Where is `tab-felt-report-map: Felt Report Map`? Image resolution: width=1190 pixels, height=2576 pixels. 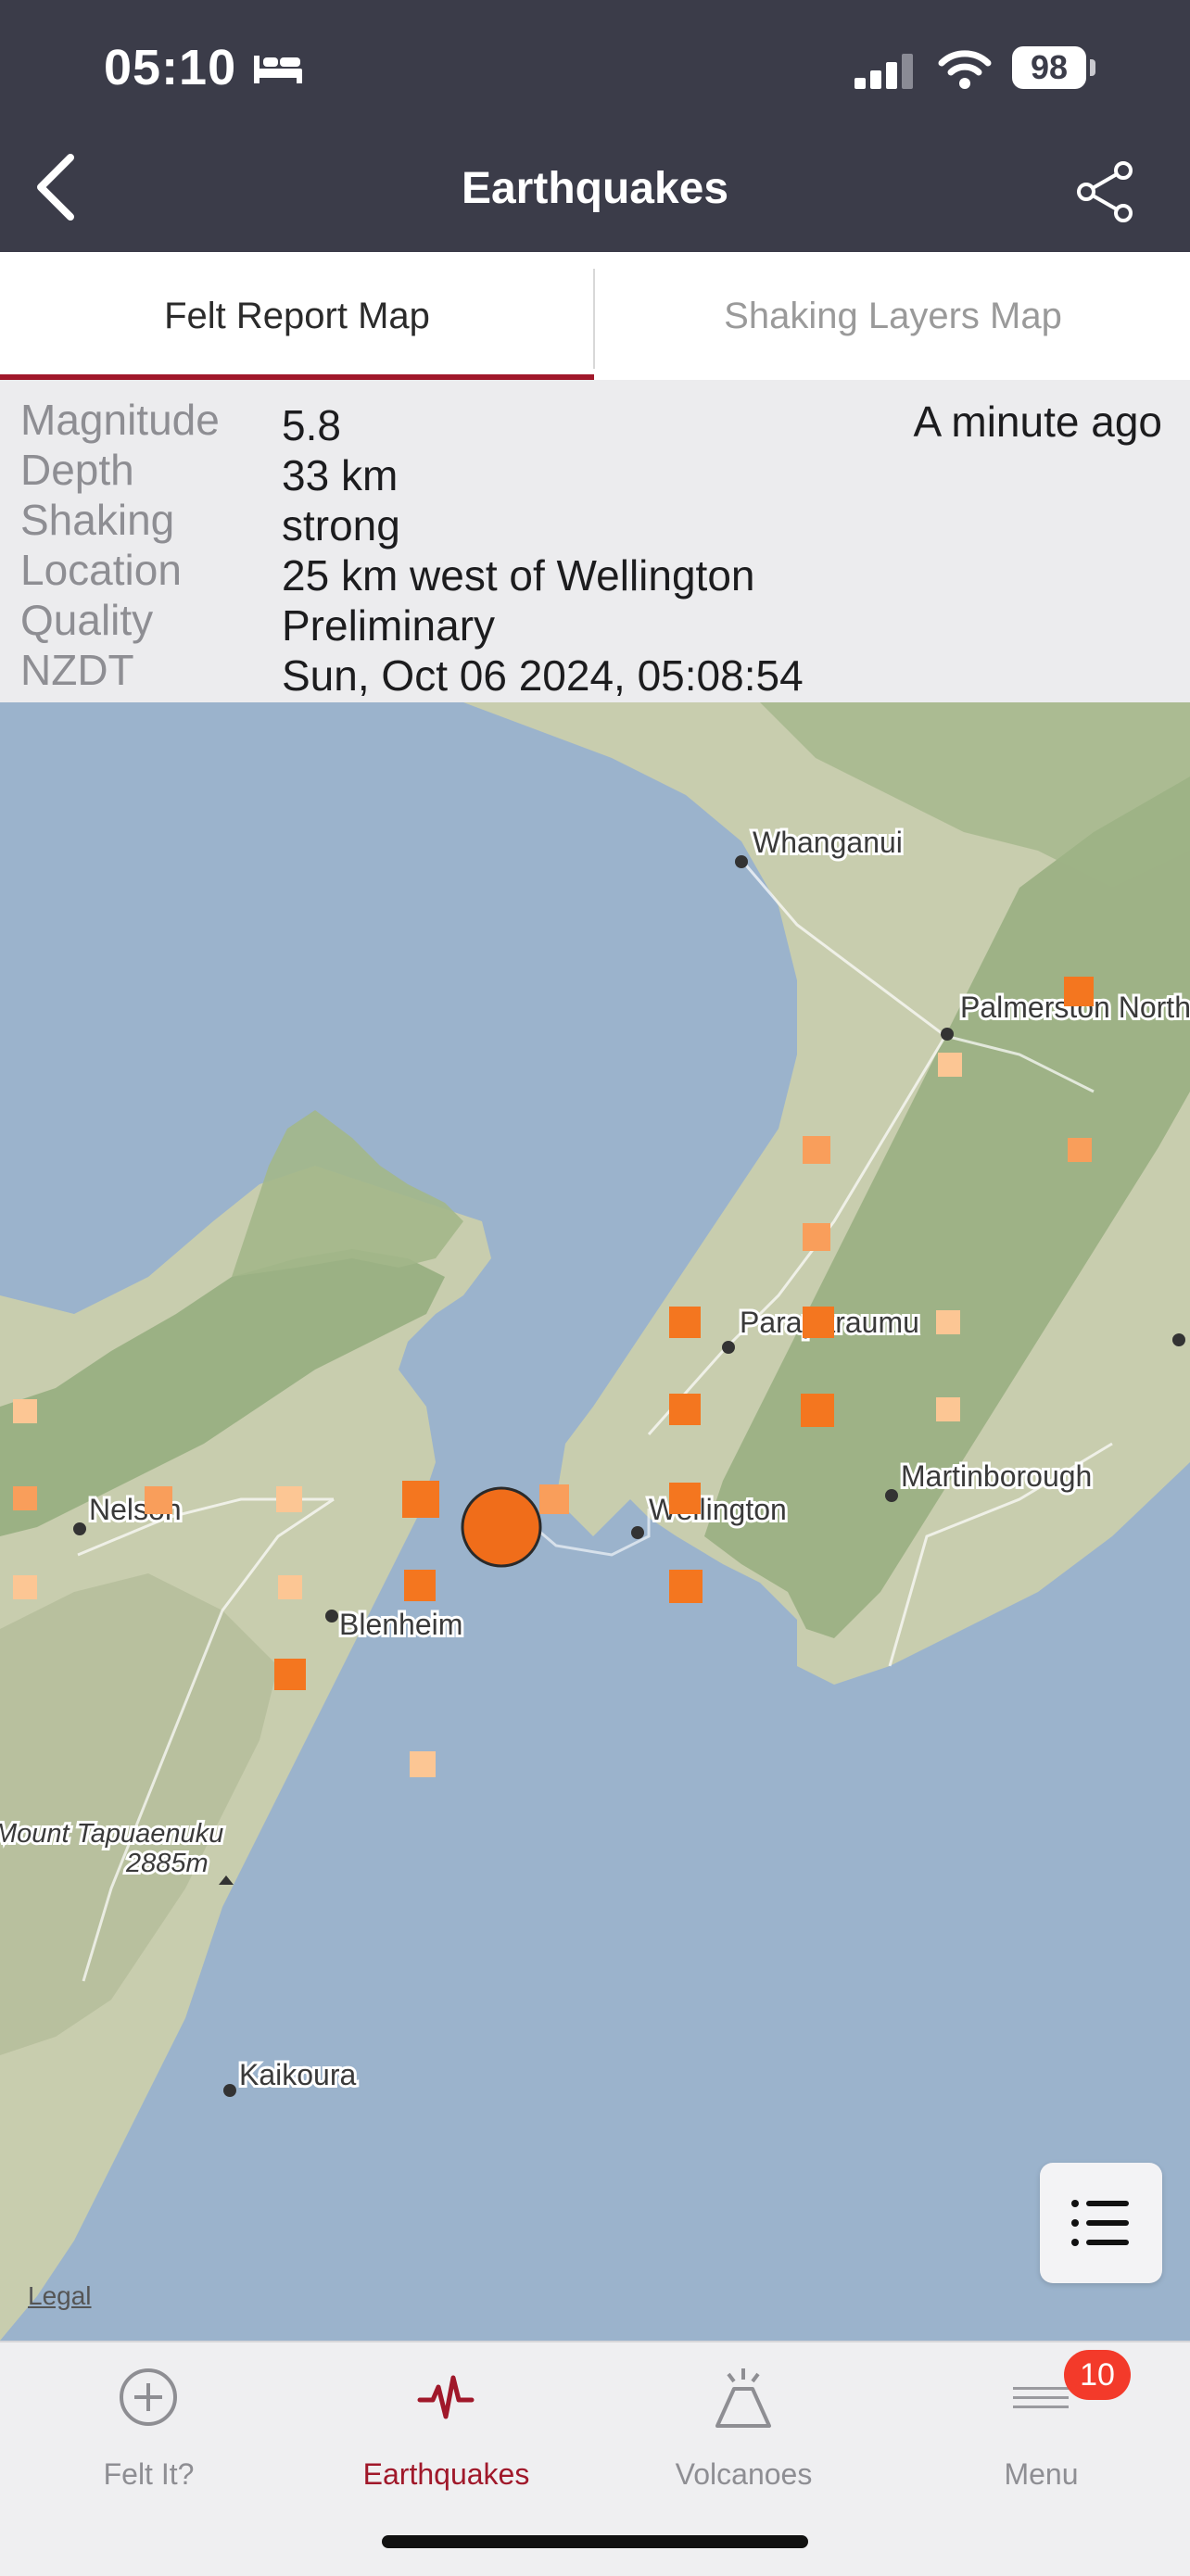 tab-felt-report-map: Felt Report Map is located at coordinates (297, 316).